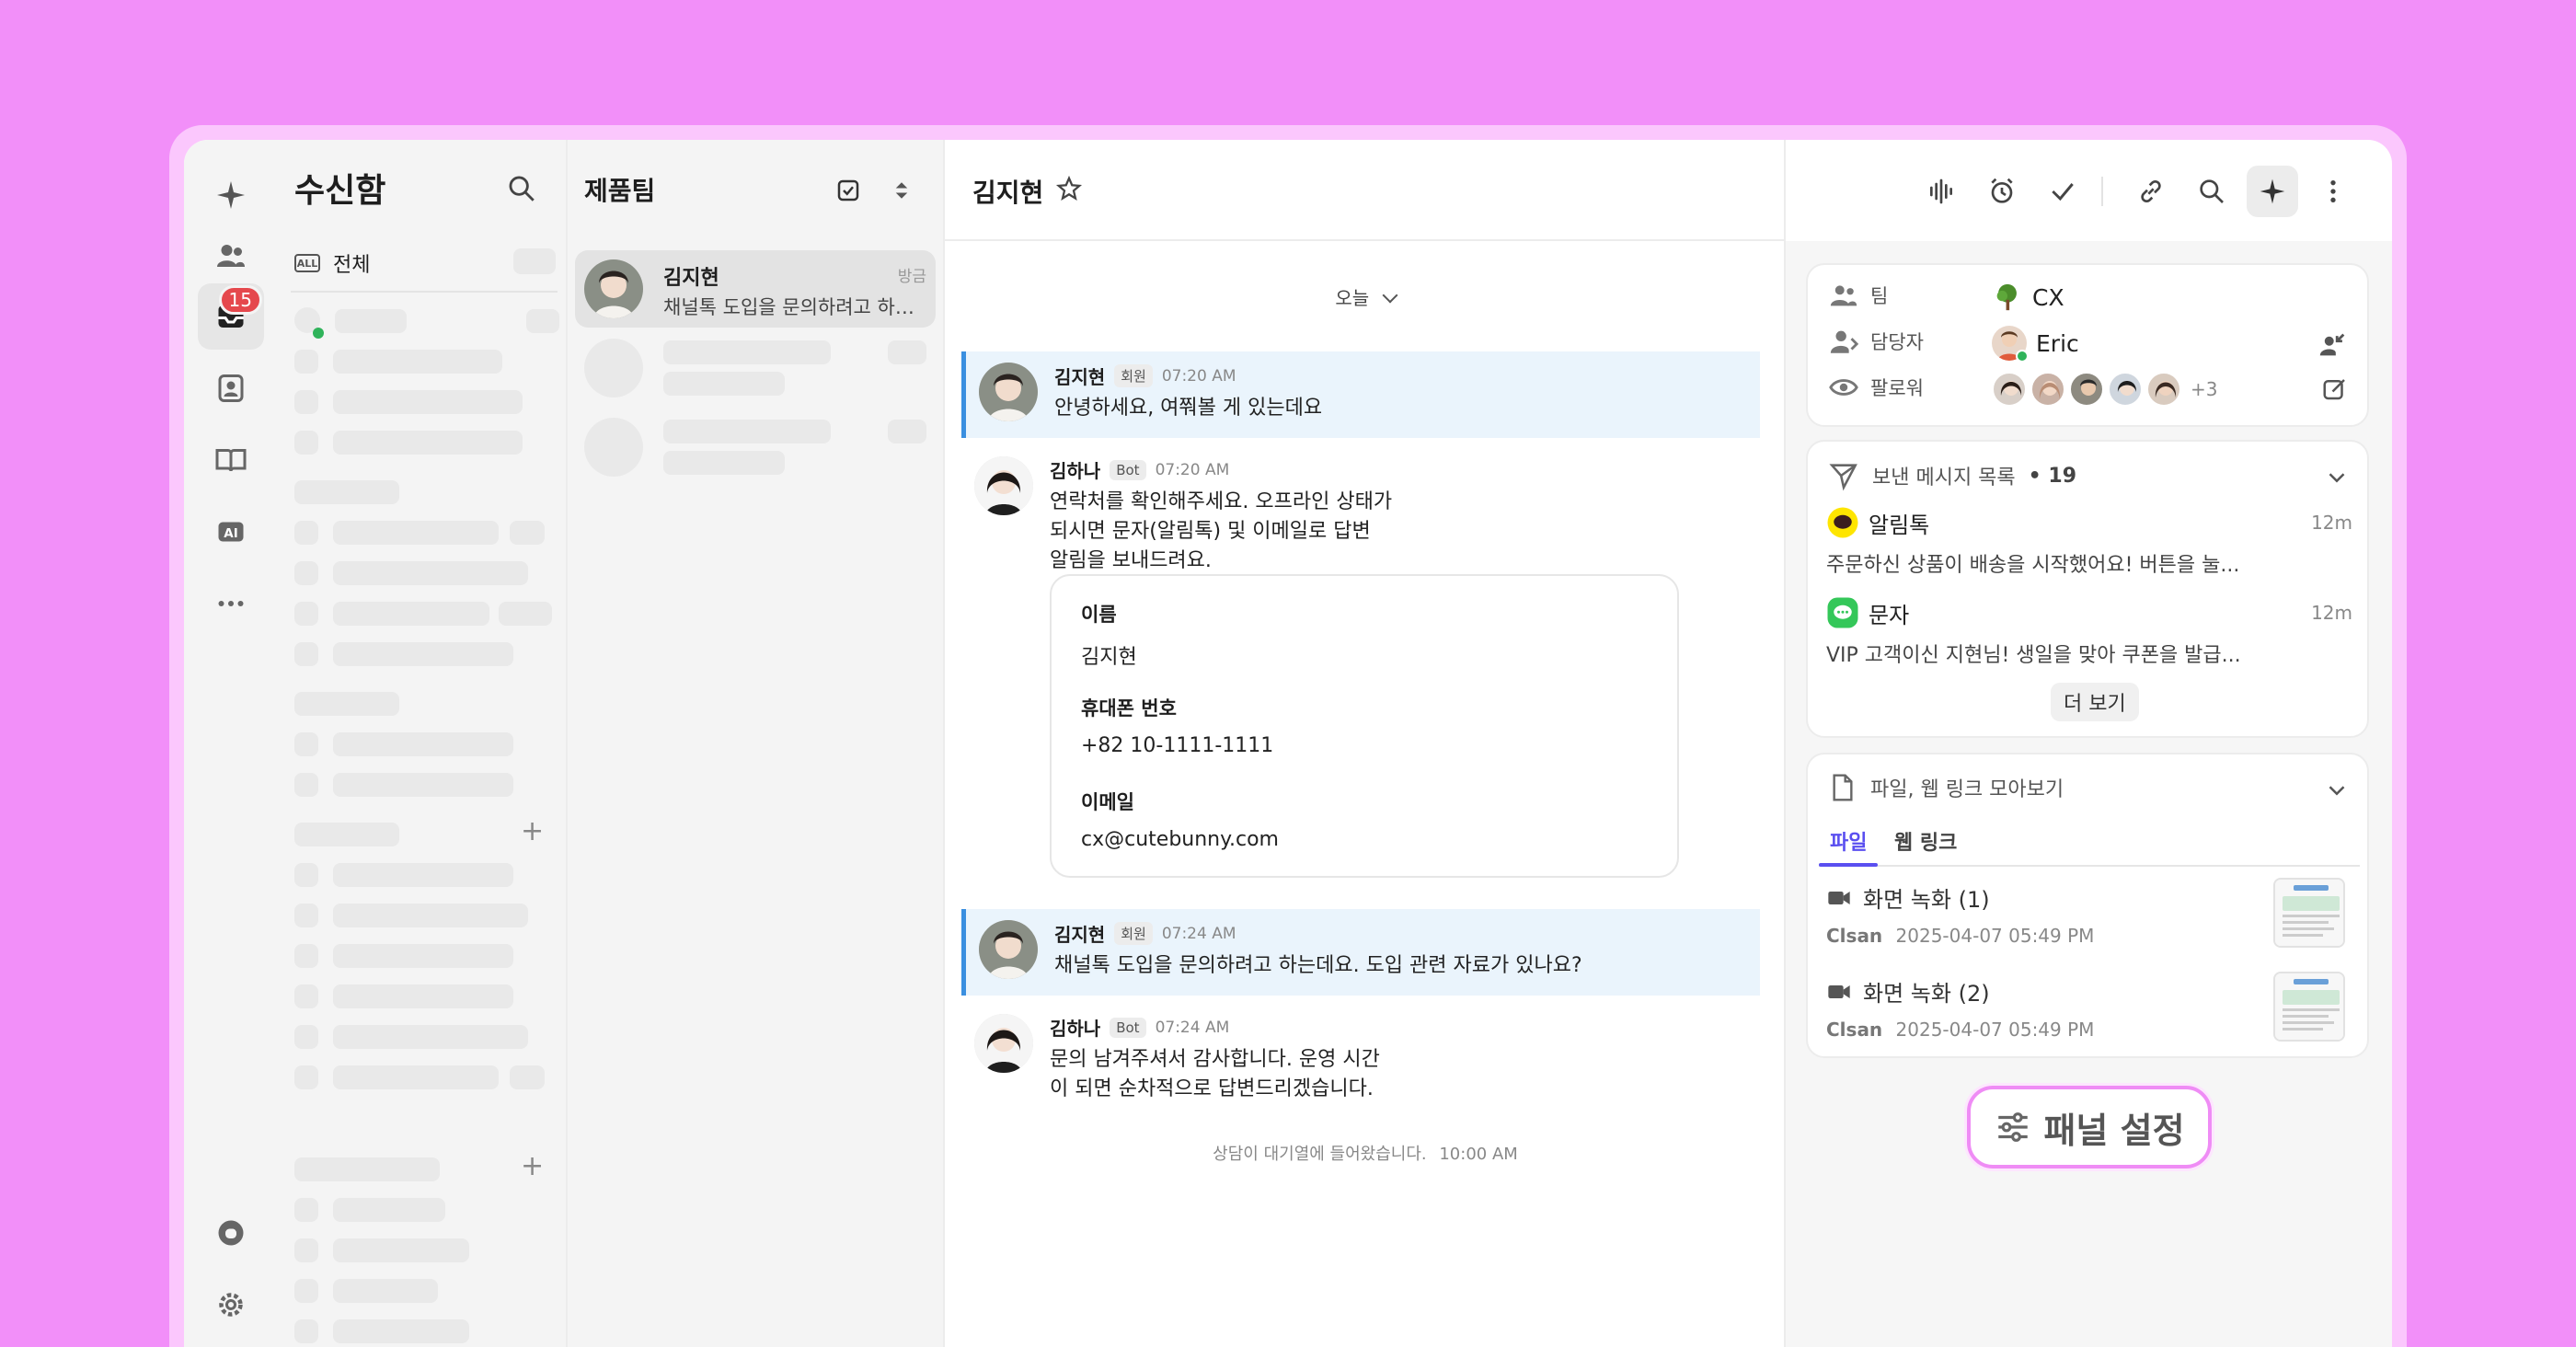 Image resolution: width=2576 pixels, height=1347 pixels. I want to click on file-author: Clsan, so click(1854, 1030).